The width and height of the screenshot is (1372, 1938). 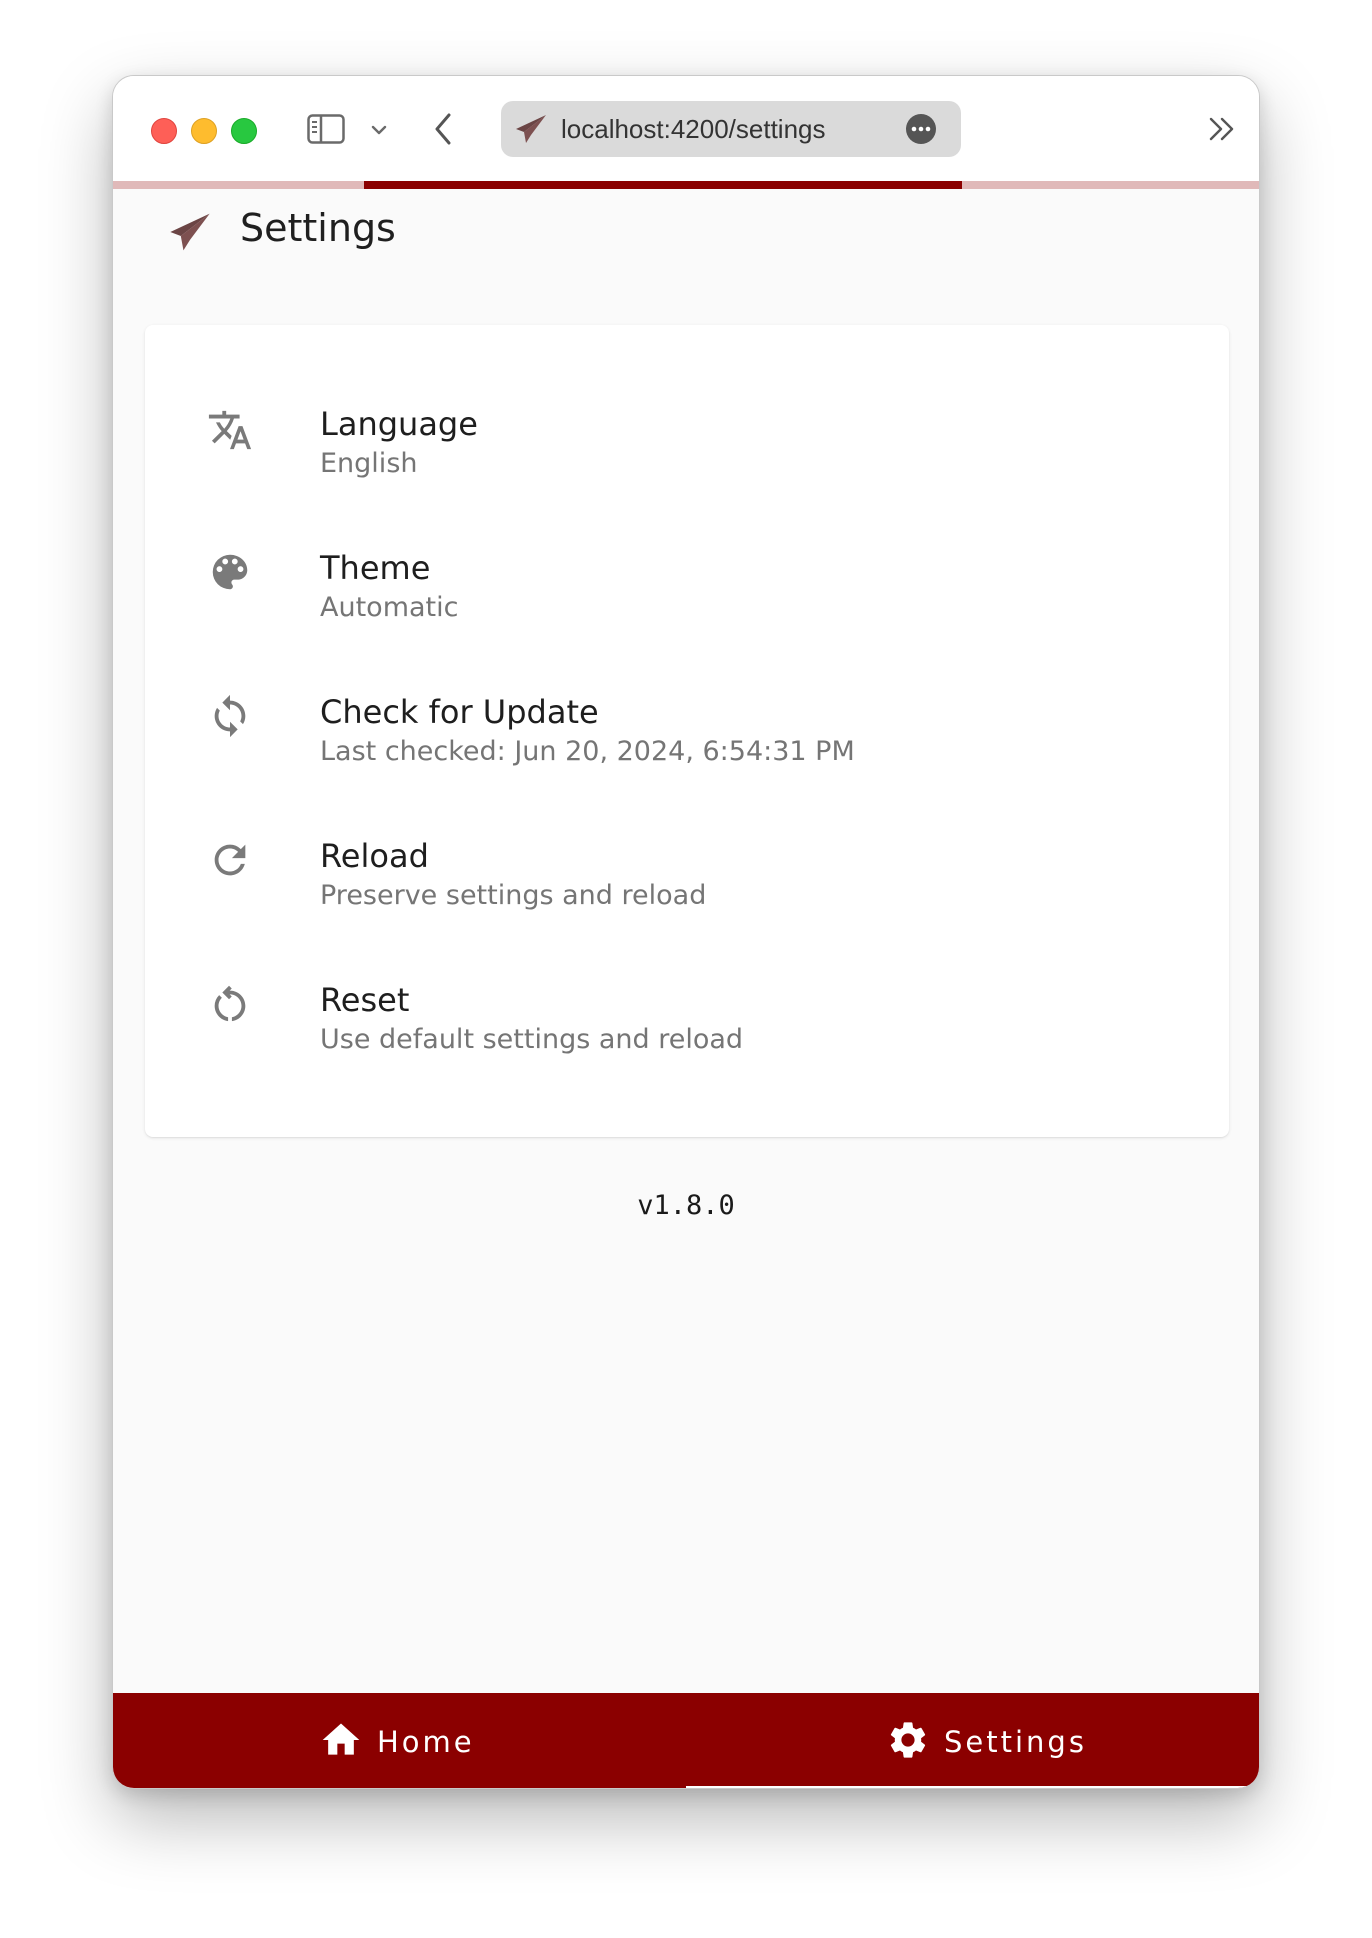 What do you see at coordinates (513, 895) in the screenshot?
I see `setting-subtitle: Preserve settings and reload` at bounding box center [513, 895].